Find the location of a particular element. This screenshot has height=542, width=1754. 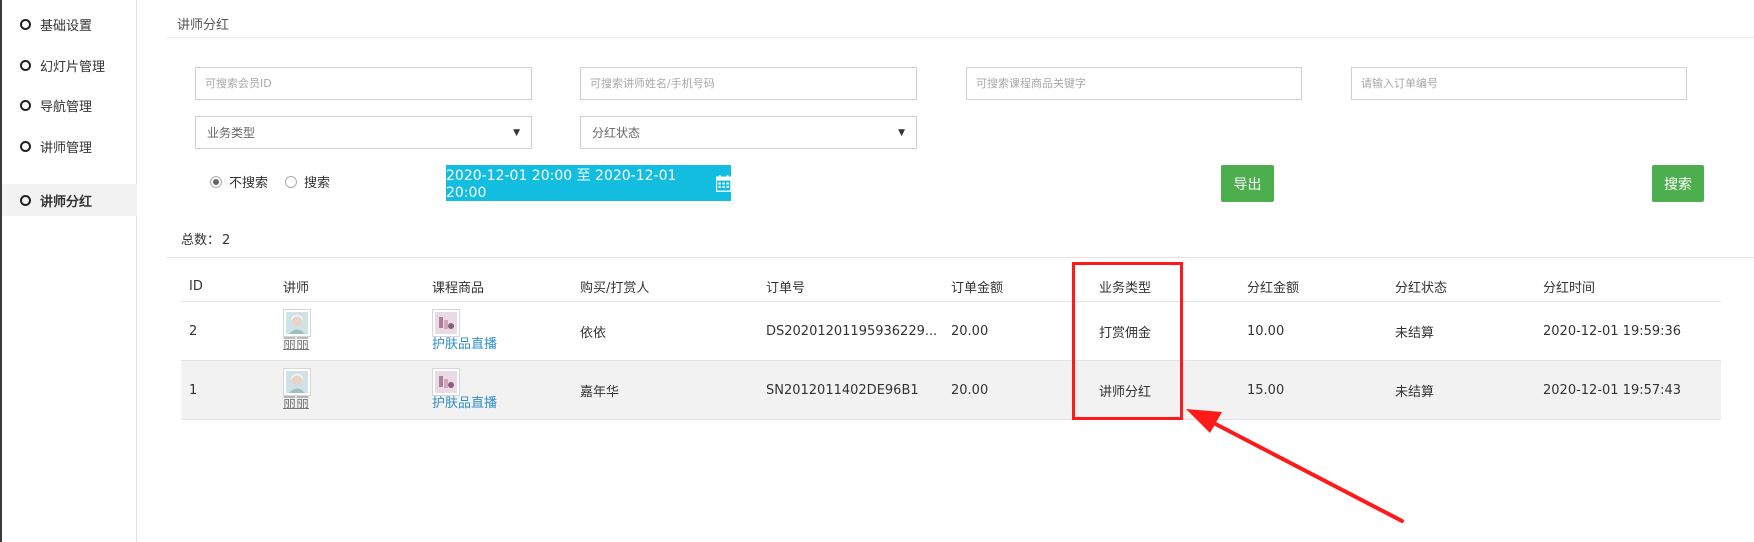

total-count: 总数： 2 is located at coordinates (205, 238).